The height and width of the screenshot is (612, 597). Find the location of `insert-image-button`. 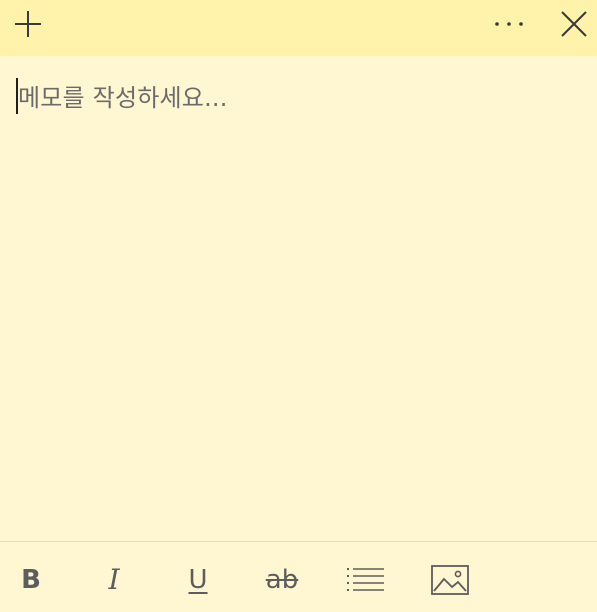

insert-image-button is located at coordinates (450, 580).